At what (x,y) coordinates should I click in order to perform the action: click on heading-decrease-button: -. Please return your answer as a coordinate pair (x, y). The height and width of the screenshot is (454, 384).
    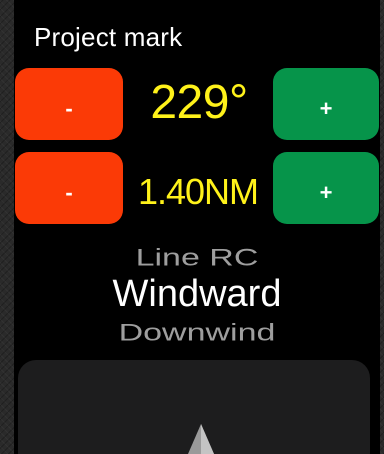
    Looking at the image, I should click on (69, 104).